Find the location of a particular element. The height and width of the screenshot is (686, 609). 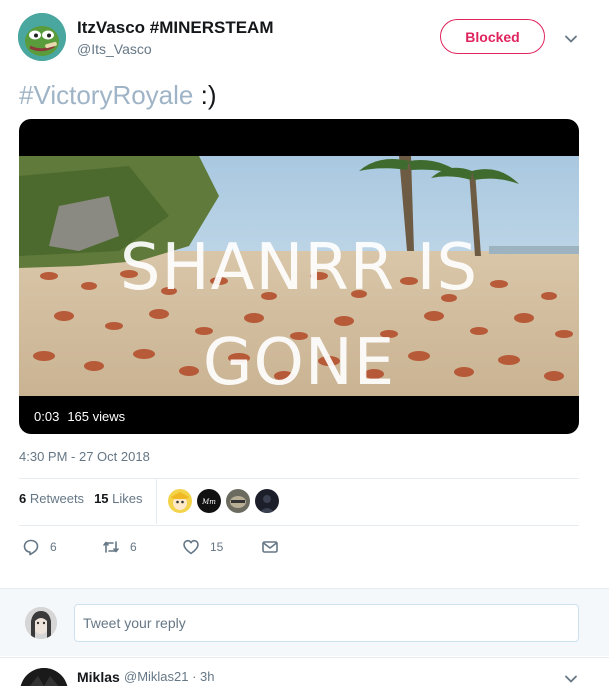

reply-action: 6 is located at coordinates (39, 547).